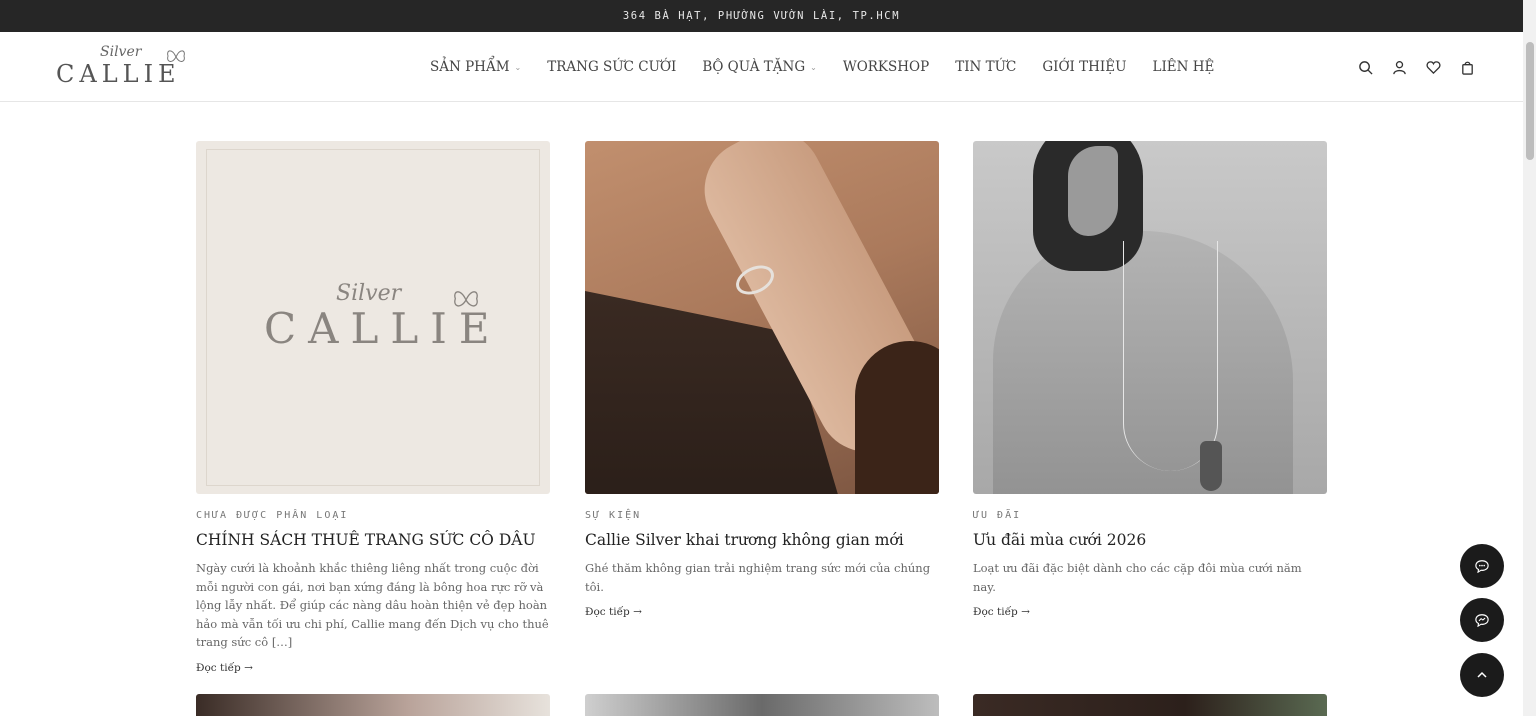 The width and height of the screenshot is (1536, 716). What do you see at coordinates (897, 417) in the screenshot?
I see `photo-hair` at bounding box center [897, 417].